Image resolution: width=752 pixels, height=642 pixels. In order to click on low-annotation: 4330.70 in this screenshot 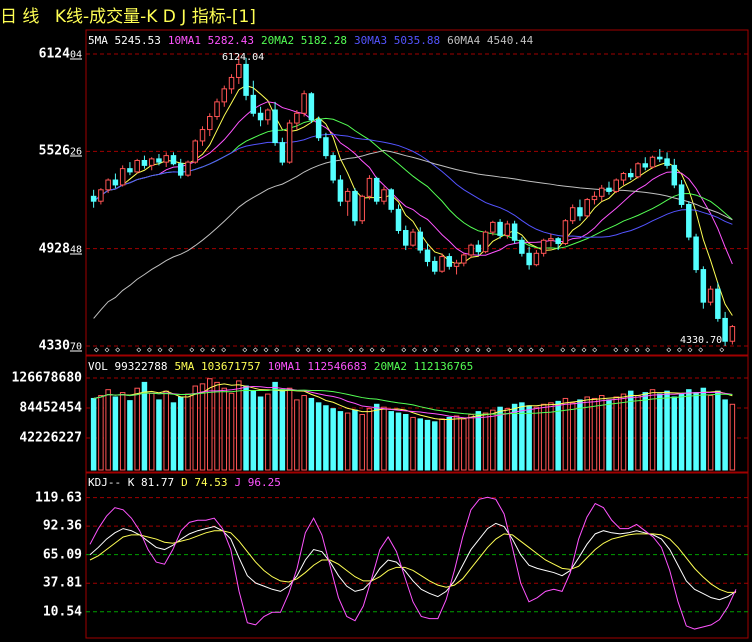, I will do `click(701, 340)`.